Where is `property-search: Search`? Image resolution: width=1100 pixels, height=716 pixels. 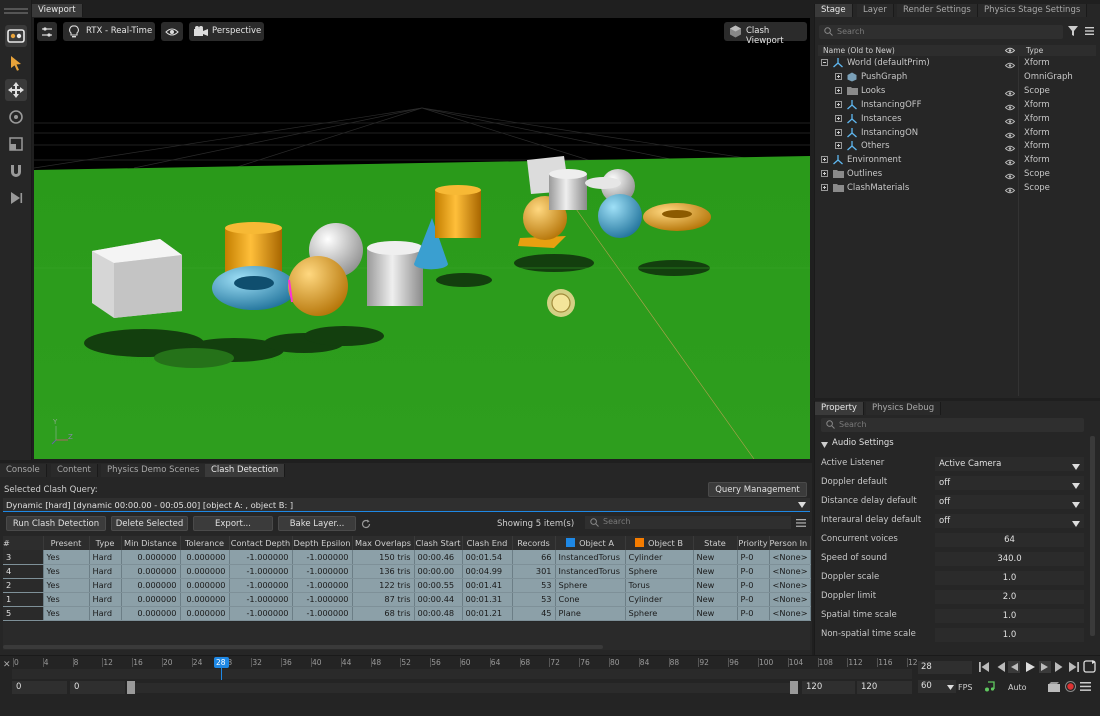
property-search: Search is located at coordinates (952, 425).